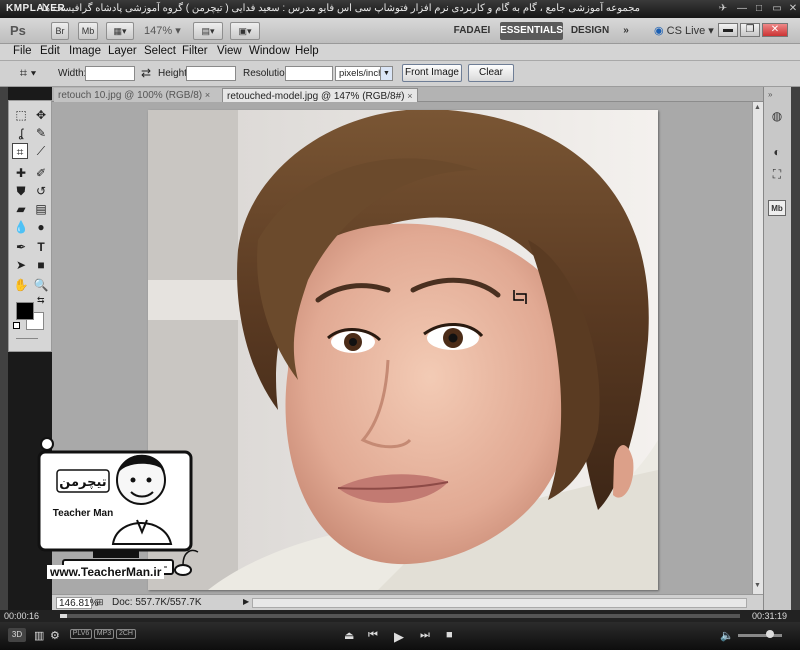  Describe the element at coordinates (41, 247) in the screenshot. I see `type-tool-icon: T` at that location.